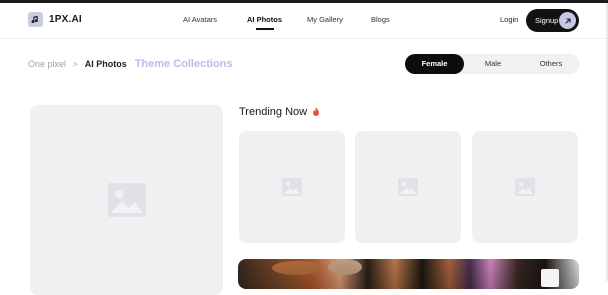 The image size is (608, 295). Describe the element at coordinates (380, 19) in the screenshot. I see `nav-blogs: Blogs` at that location.